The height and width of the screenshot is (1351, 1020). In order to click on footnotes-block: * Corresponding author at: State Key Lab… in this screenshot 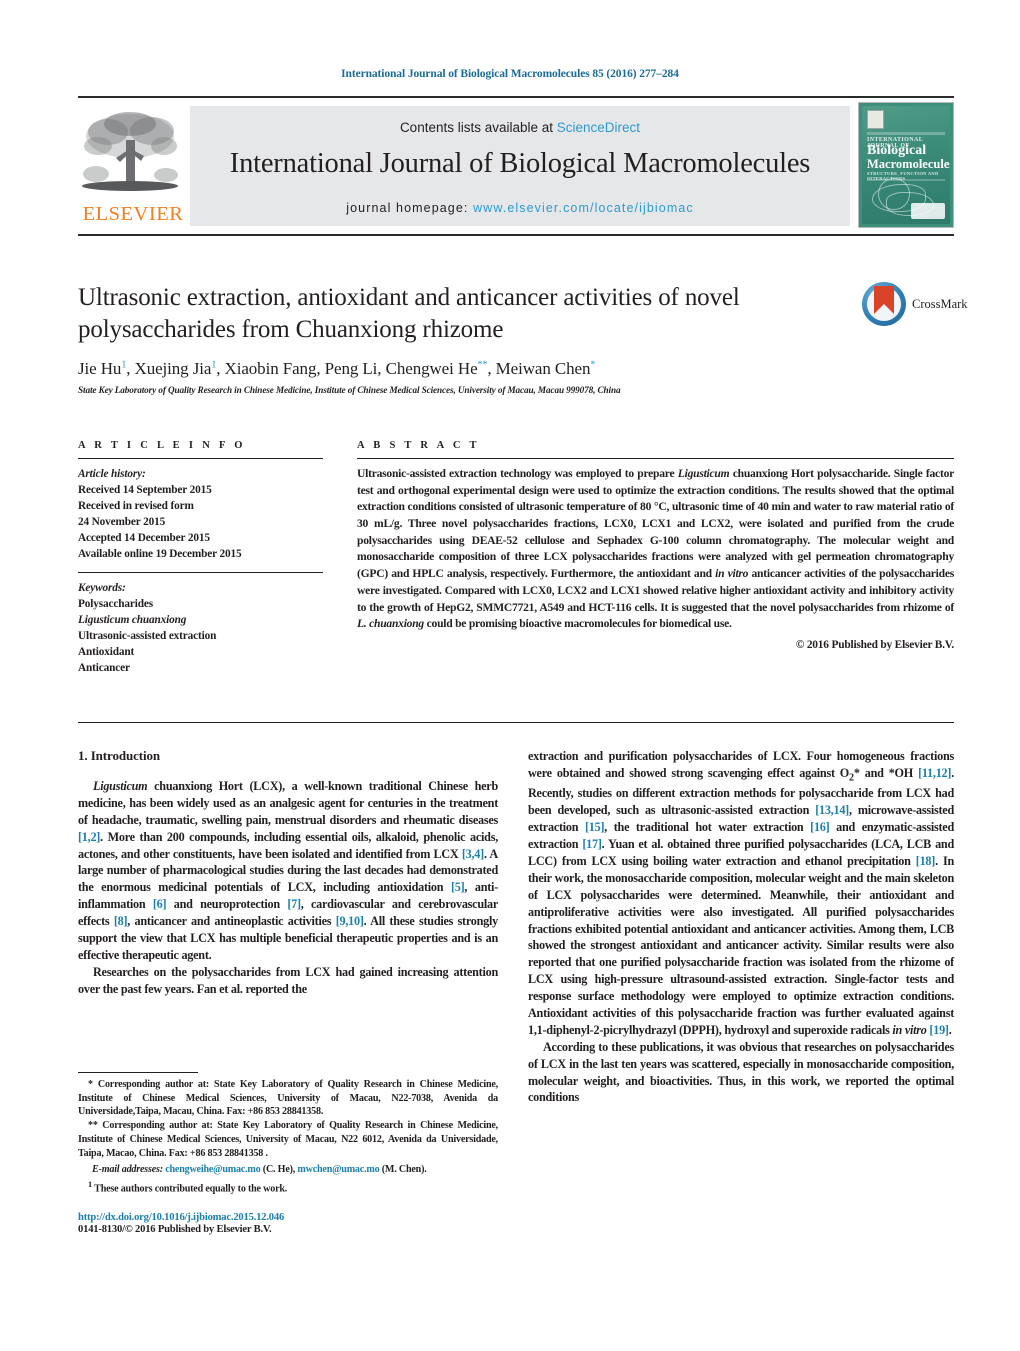, I will do `click(288, 1134)`.